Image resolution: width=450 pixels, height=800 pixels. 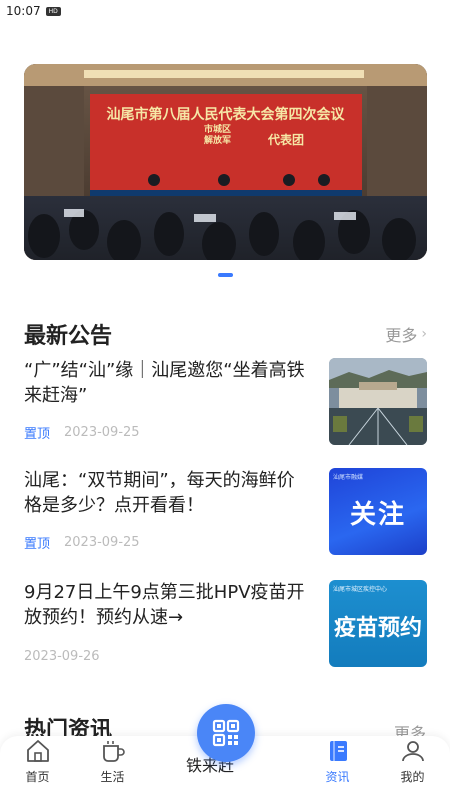 I want to click on qr-code-icon, so click(x=226, y=733).